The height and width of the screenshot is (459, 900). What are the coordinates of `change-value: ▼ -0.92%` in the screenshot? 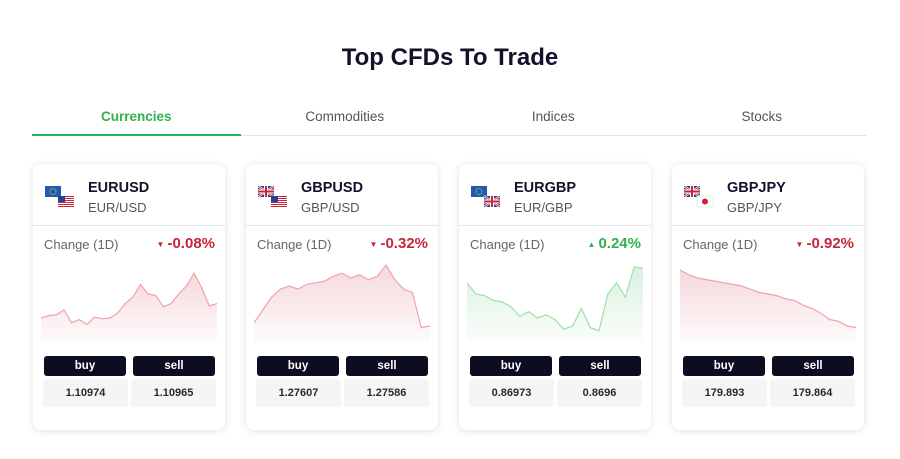 It's located at (825, 243).